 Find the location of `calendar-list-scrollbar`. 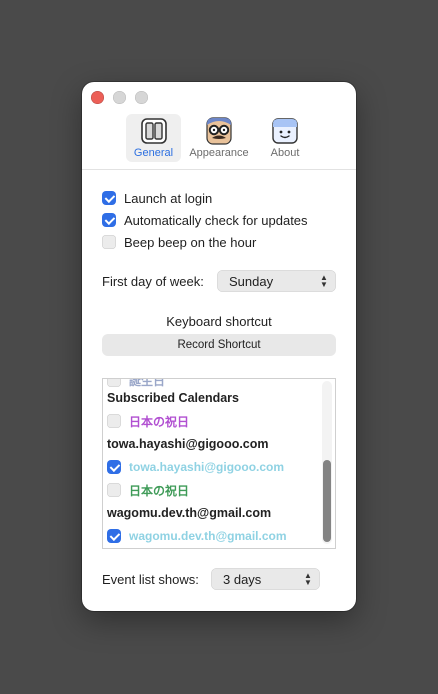

calendar-list-scrollbar is located at coordinates (327, 462).